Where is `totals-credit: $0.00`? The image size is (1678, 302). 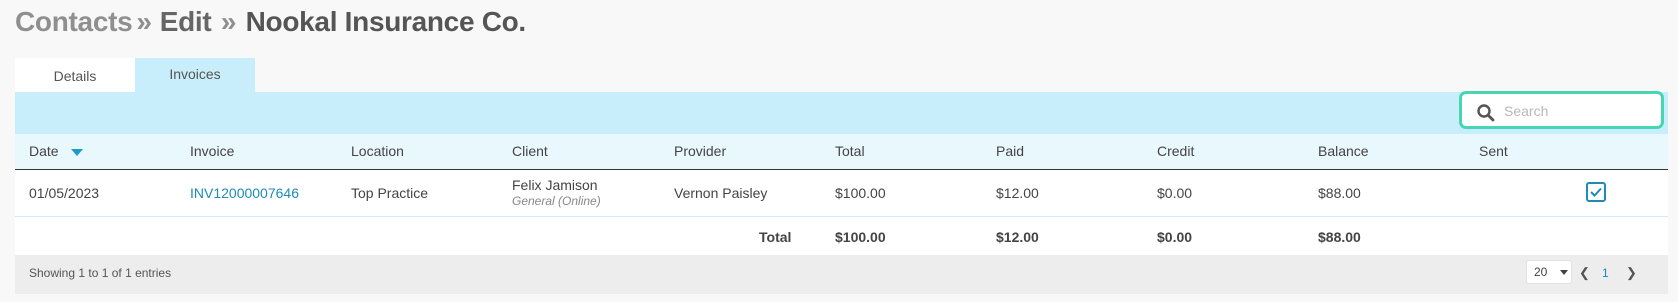 totals-credit: $0.00 is located at coordinates (1175, 237).